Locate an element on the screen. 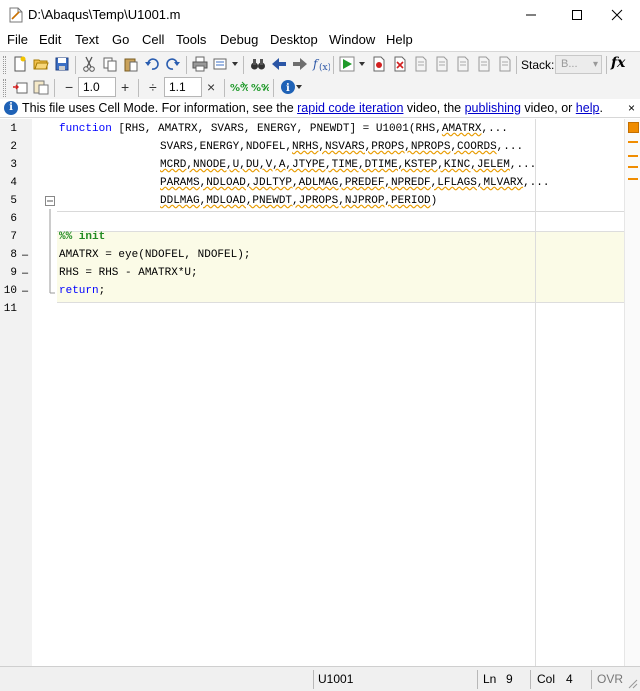 This screenshot has height=691, width=640. increment-button: + is located at coordinates (125, 87).